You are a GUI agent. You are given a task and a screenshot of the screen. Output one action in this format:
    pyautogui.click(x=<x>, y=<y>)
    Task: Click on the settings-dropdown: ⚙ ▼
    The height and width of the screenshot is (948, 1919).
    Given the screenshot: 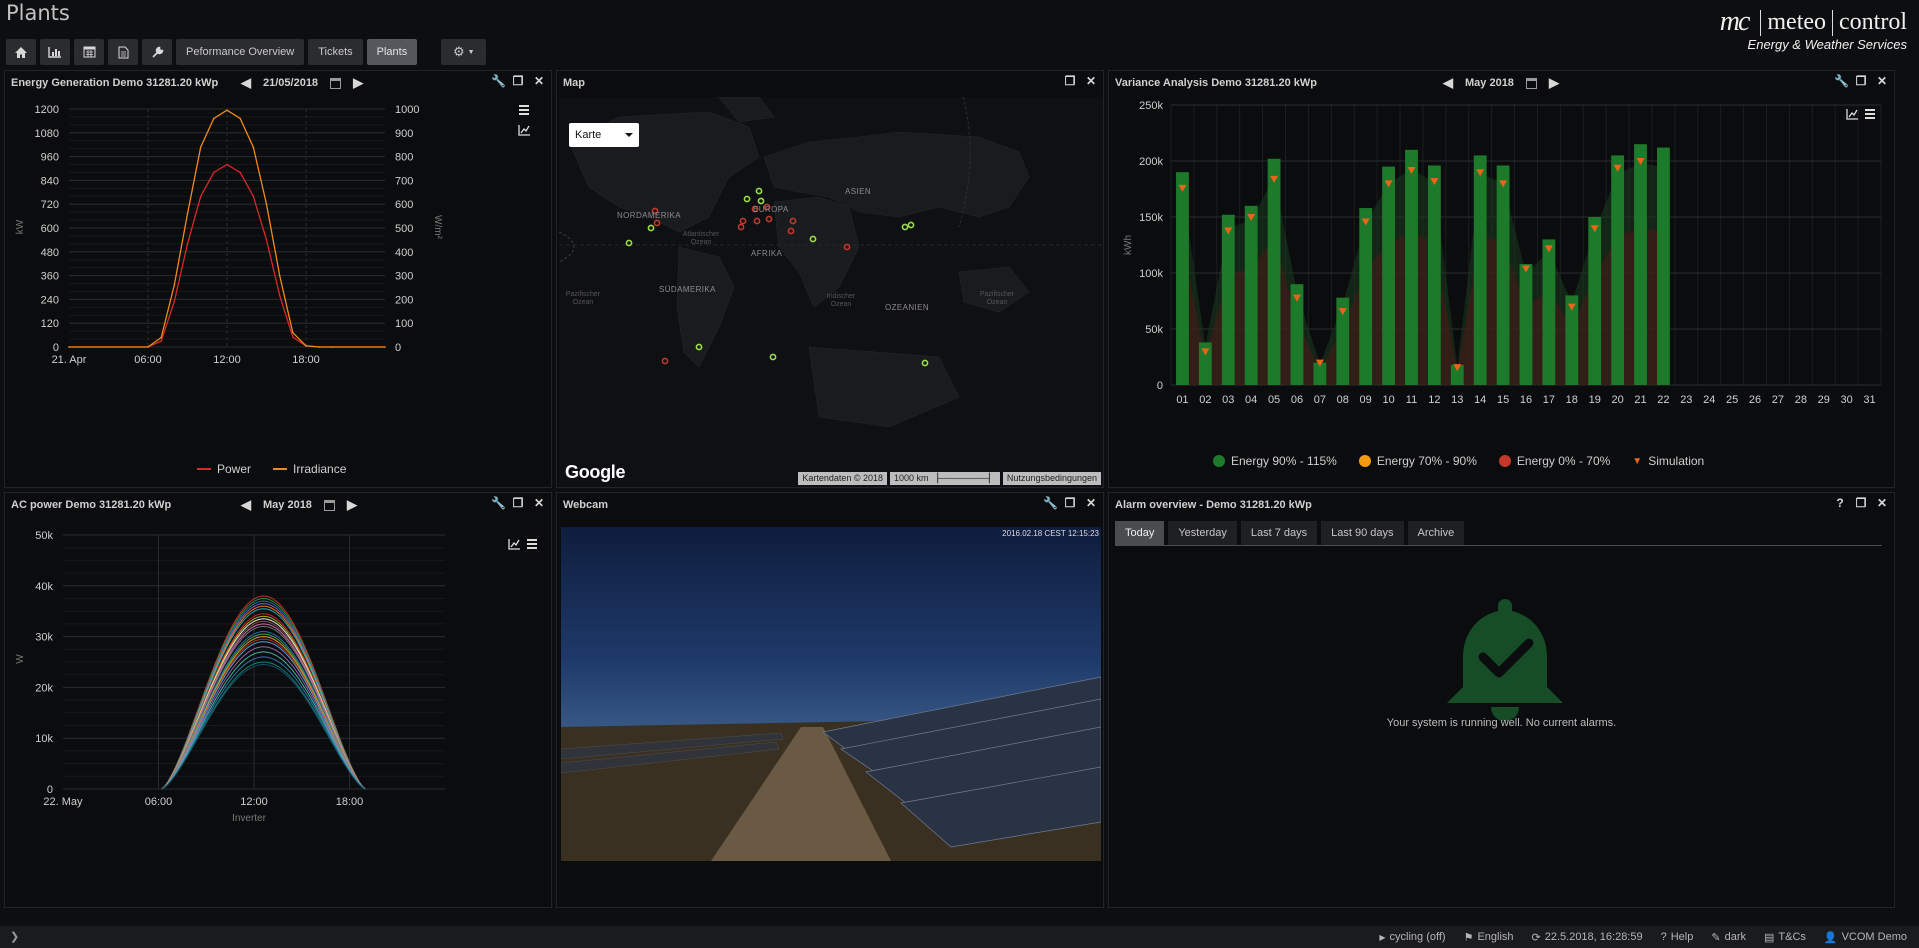 What is the action you would take?
    pyautogui.click(x=464, y=52)
    